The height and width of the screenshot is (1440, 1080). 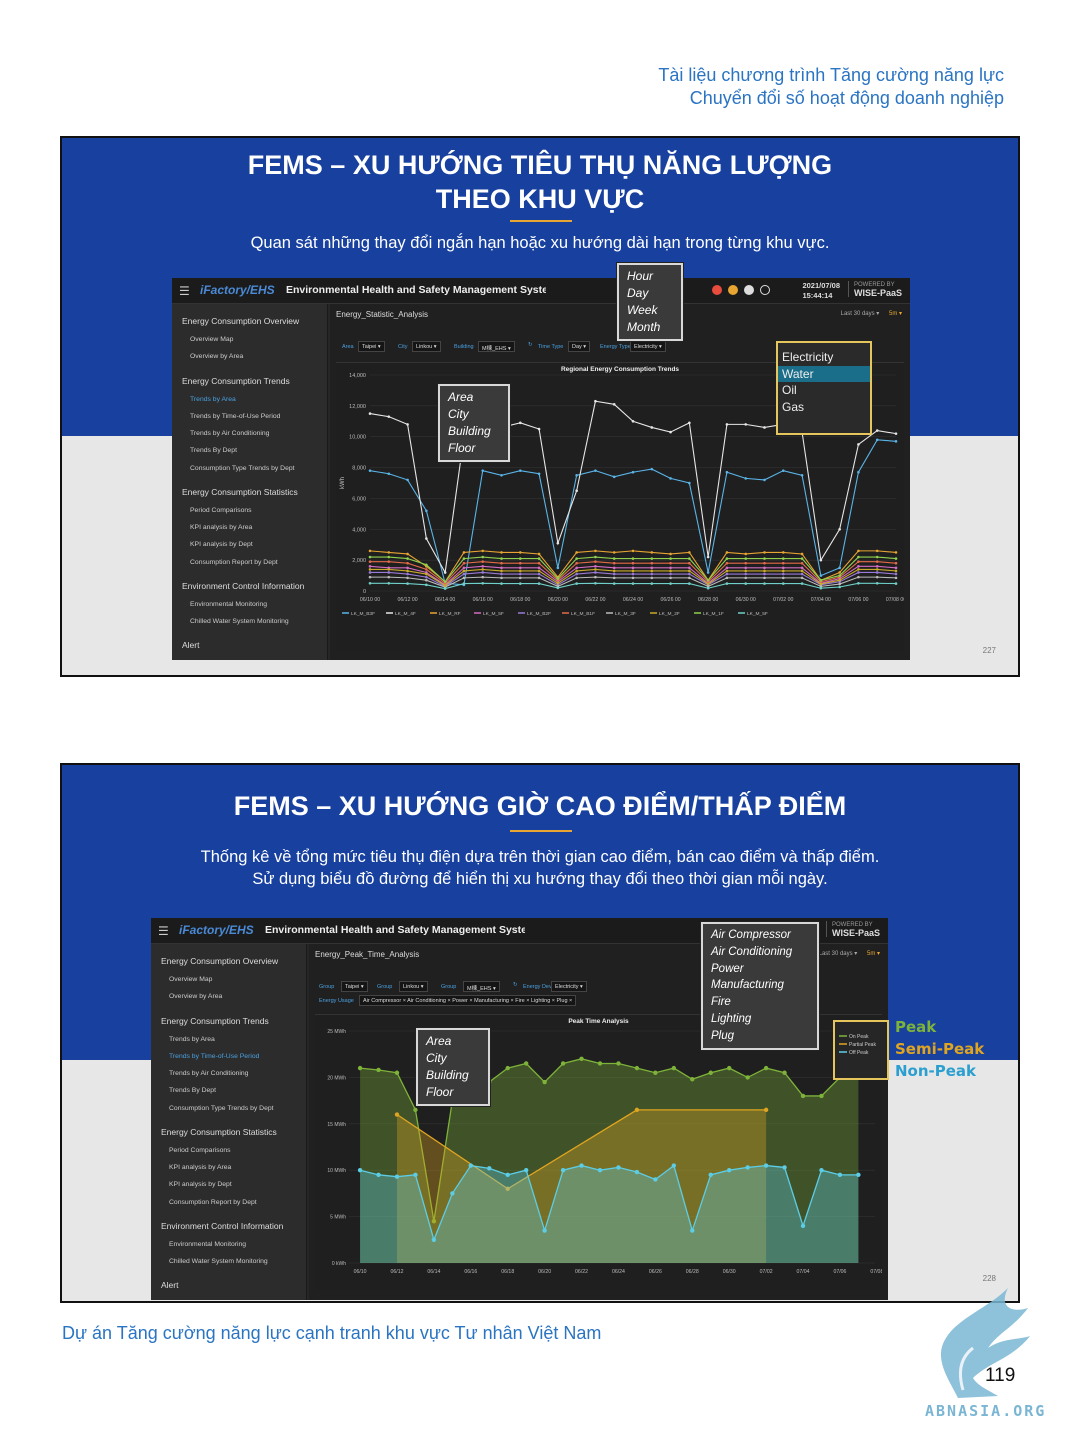 What do you see at coordinates (496, 346) in the screenshot?
I see `filter-select-building: M棟_EHS ▾` at bounding box center [496, 346].